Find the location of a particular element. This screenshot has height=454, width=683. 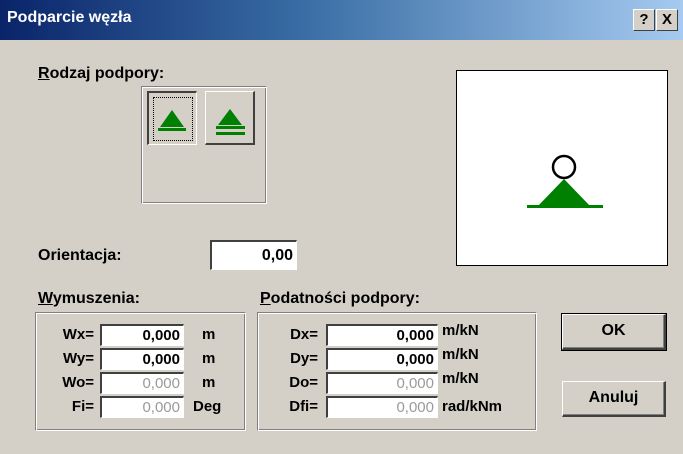

pin-support-icon is located at coordinates (172, 120).